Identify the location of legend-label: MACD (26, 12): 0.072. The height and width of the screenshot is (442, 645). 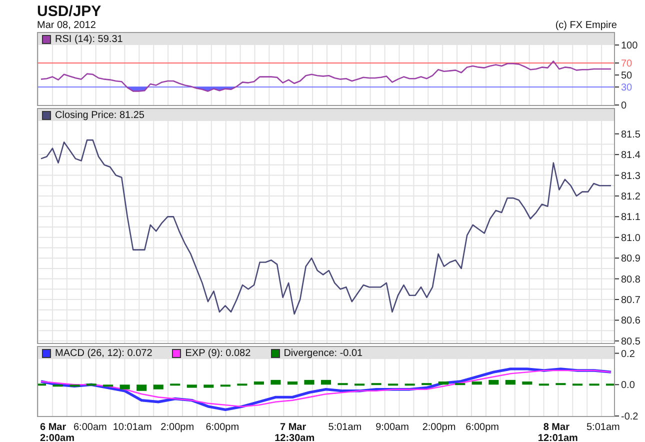
(103, 353).